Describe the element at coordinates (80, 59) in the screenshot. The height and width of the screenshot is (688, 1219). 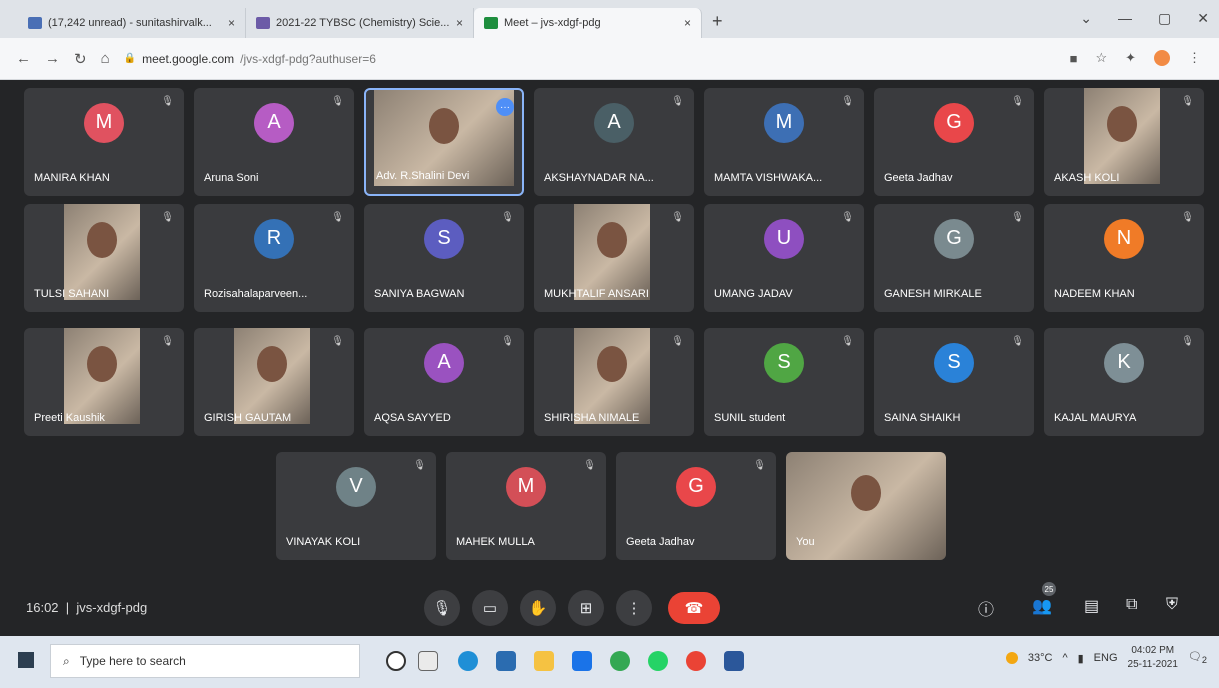
I see `reload-icon: ↻` at that location.